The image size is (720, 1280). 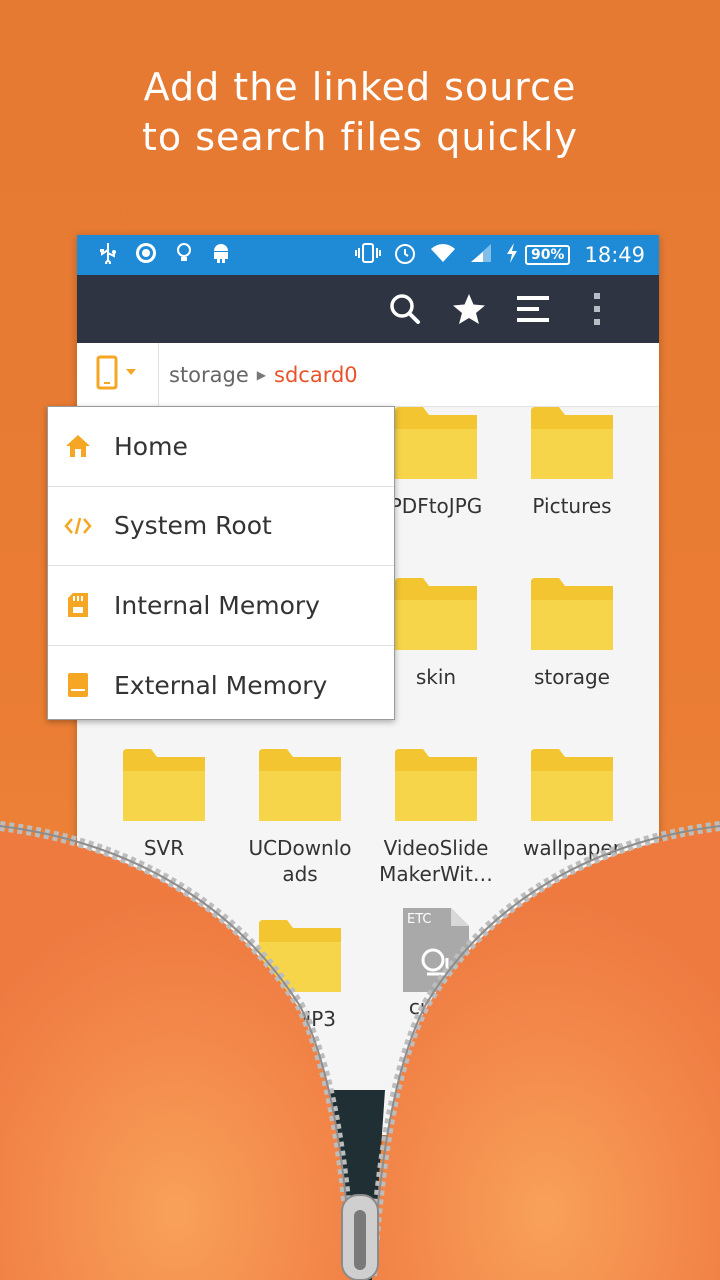 I want to click on toolbar, so click(x=368, y=309).